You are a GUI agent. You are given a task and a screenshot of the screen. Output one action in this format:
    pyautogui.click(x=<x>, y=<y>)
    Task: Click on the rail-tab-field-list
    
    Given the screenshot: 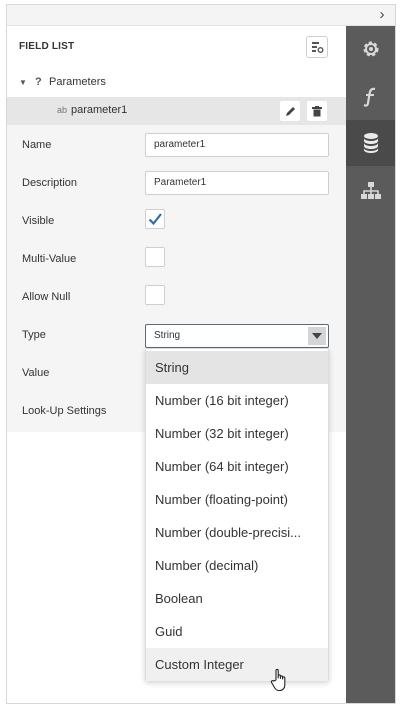 What is the action you would take?
    pyautogui.click(x=370, y=143)
    